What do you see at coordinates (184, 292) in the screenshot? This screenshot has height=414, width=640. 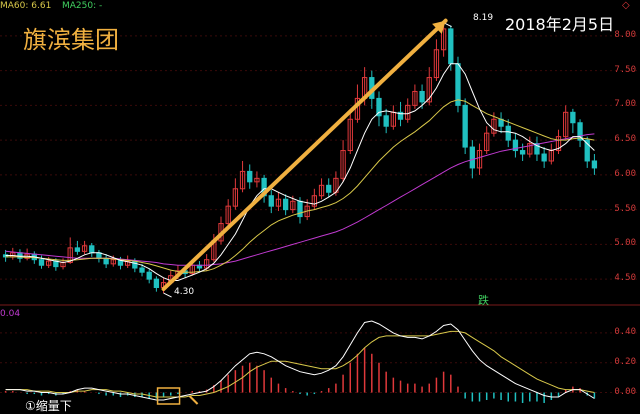 I see `low-price-label: 4.30` at bounding box center [184, 292].